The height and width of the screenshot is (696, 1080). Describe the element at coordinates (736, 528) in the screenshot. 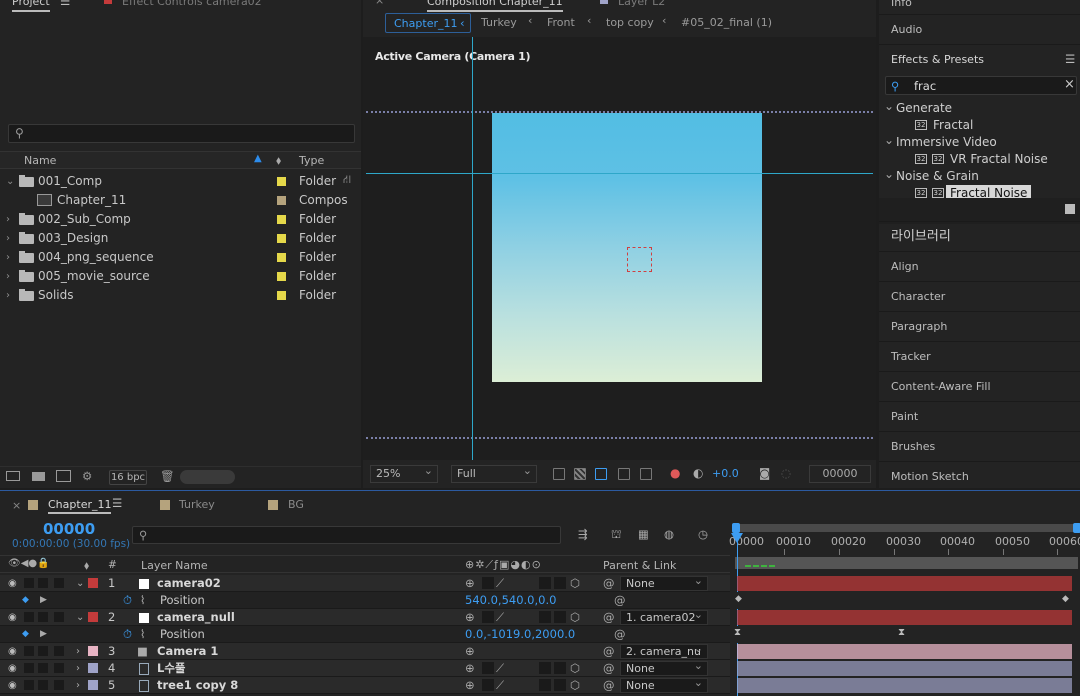

I see `work-area-start-handle` at that location.